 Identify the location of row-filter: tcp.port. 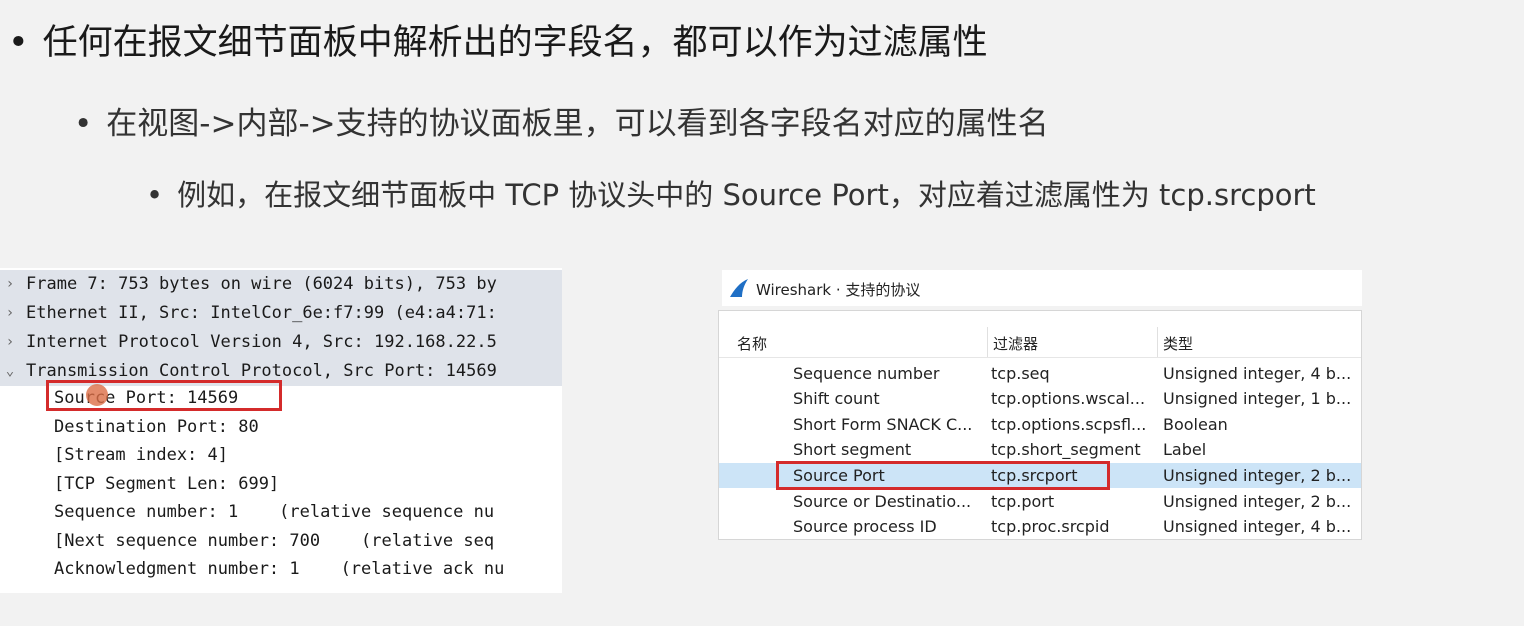
(1023, 501).